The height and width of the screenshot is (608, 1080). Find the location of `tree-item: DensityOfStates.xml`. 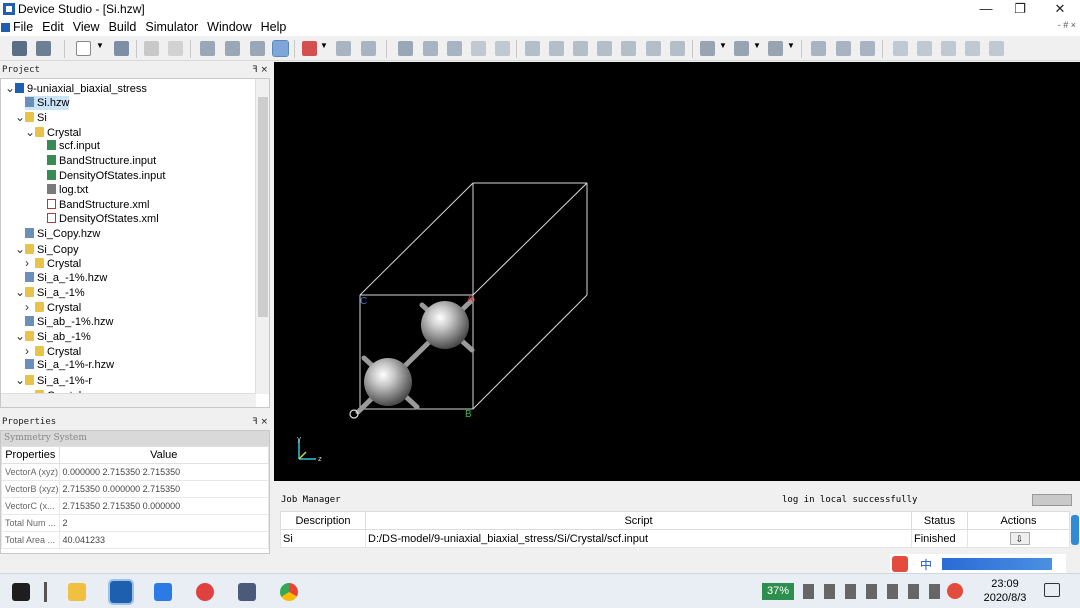

tree-item: DensityOfStates.xml is located at coordinates (103, 219).